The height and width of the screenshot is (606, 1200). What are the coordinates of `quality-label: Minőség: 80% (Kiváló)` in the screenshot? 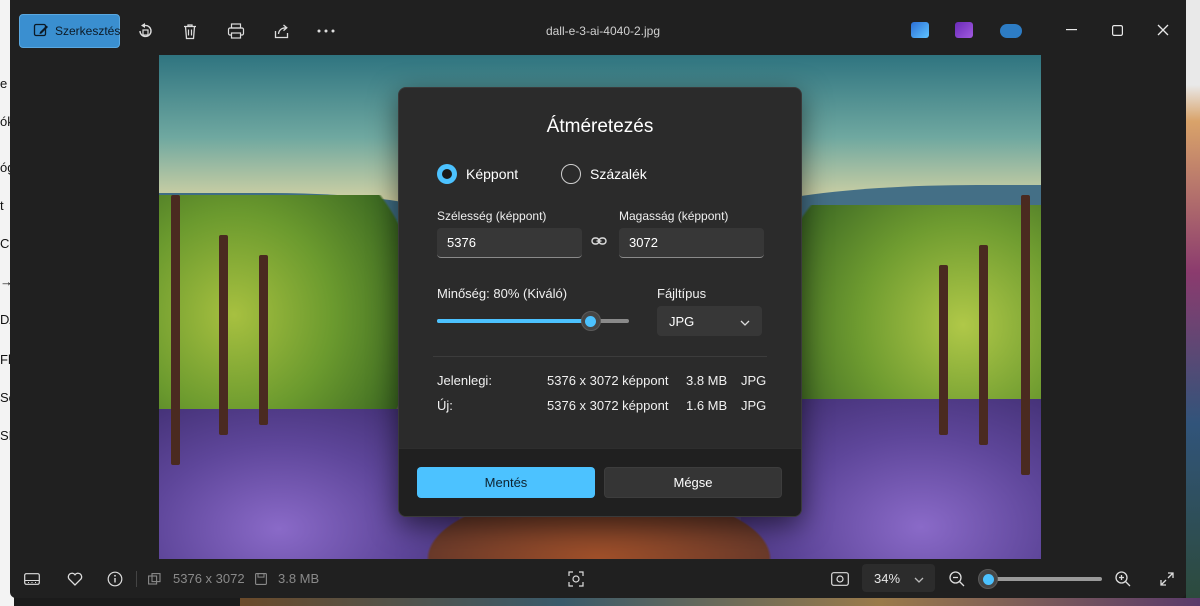 It's located at (502, 293).